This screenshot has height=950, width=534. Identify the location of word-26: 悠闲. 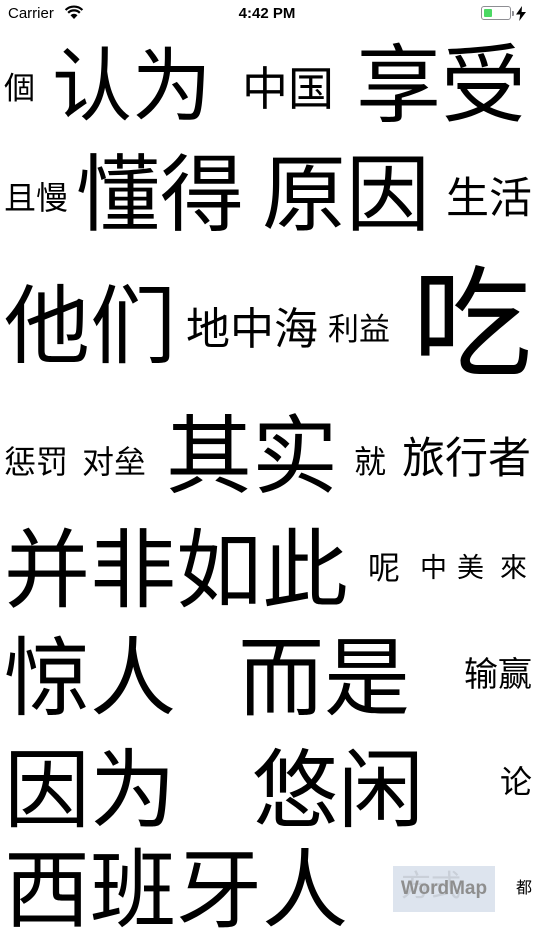
(338, 791).